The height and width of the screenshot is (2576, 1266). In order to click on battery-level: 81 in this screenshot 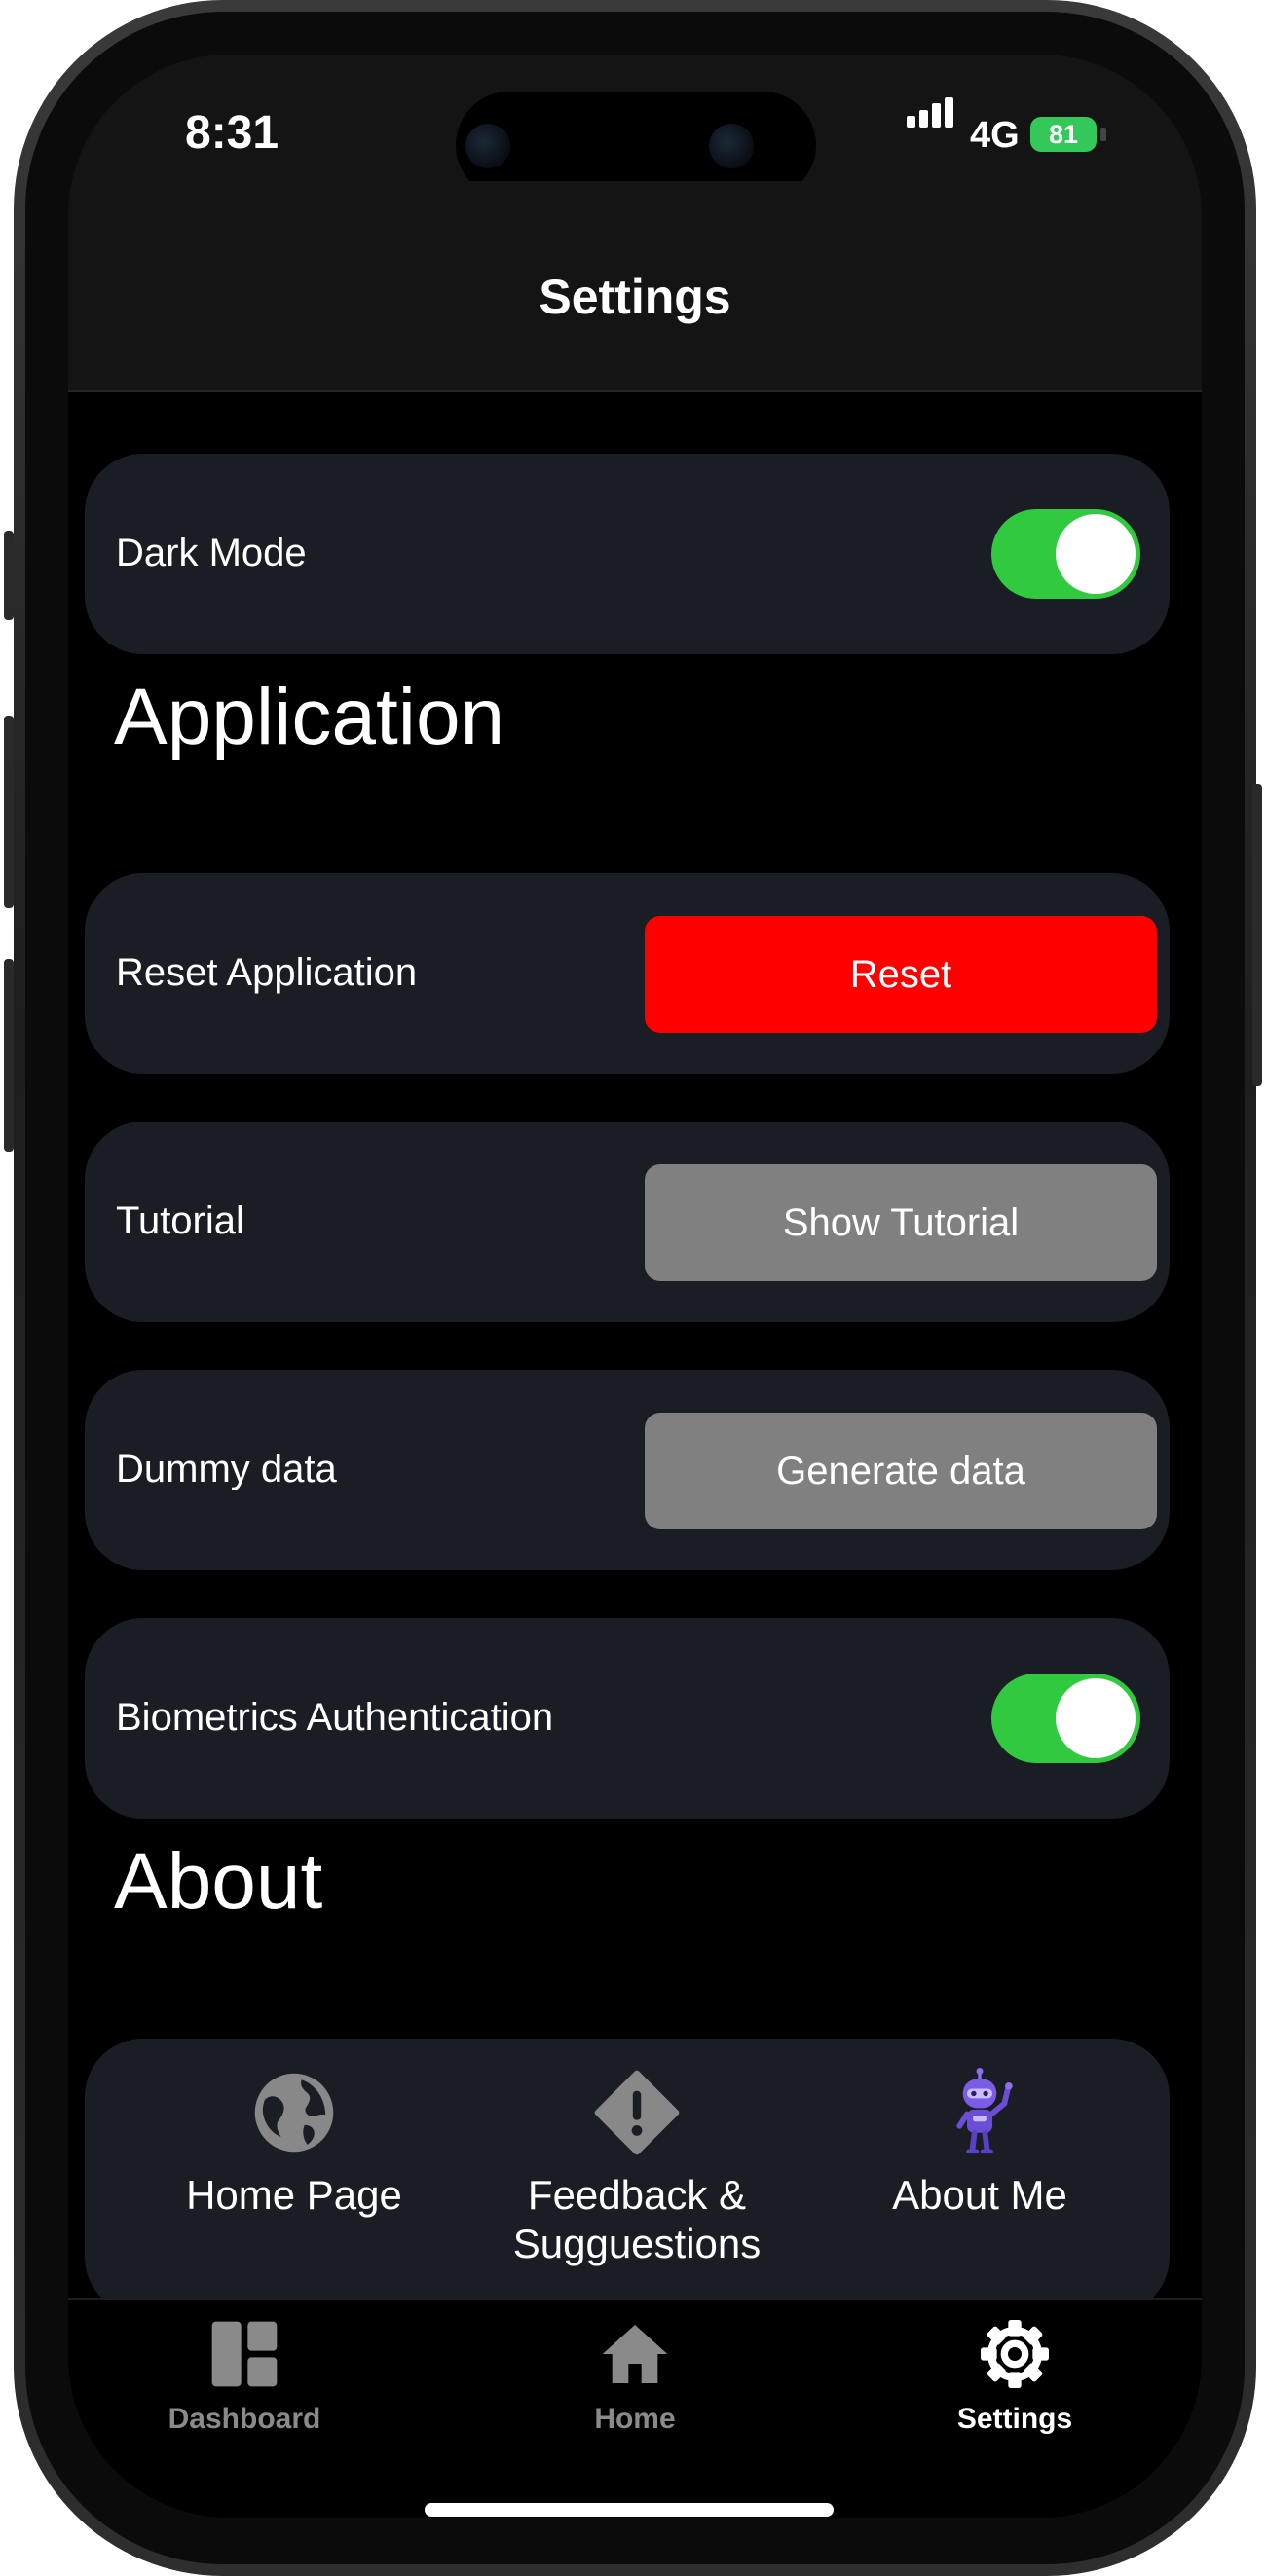, I will do `click(1063, 134)`.